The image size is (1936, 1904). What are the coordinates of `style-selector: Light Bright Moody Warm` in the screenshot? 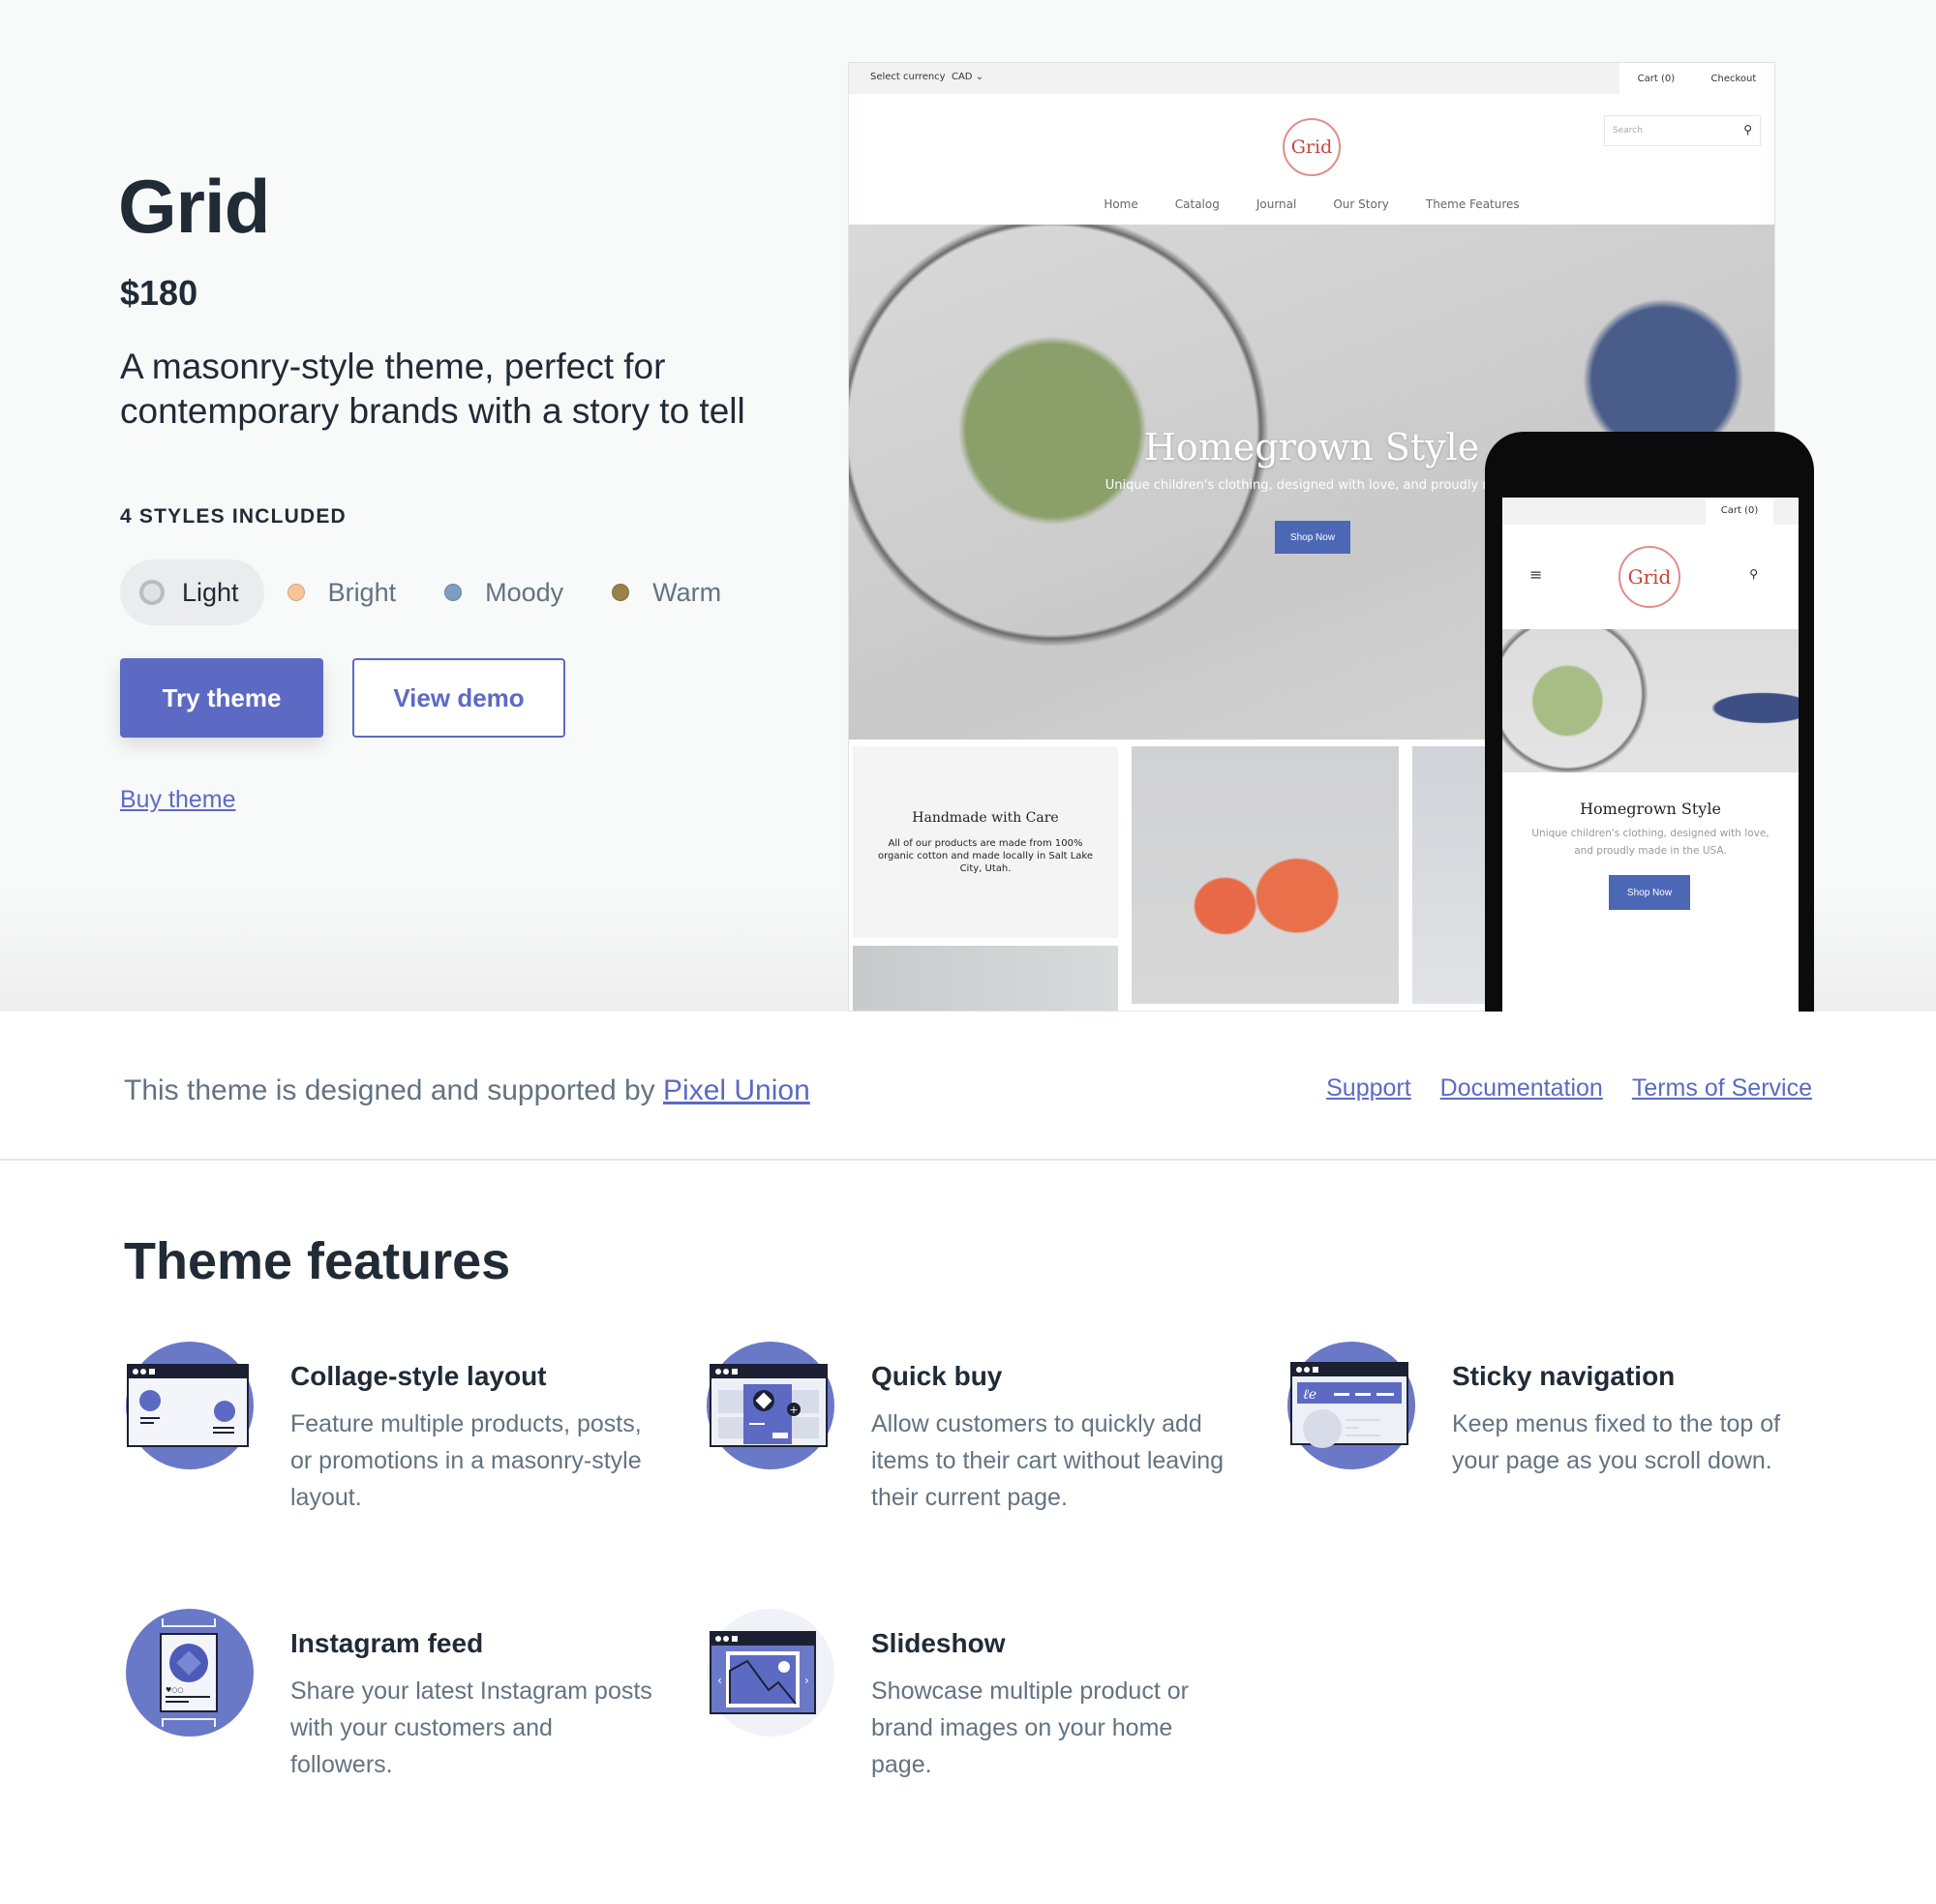 It's located at (435, 592).